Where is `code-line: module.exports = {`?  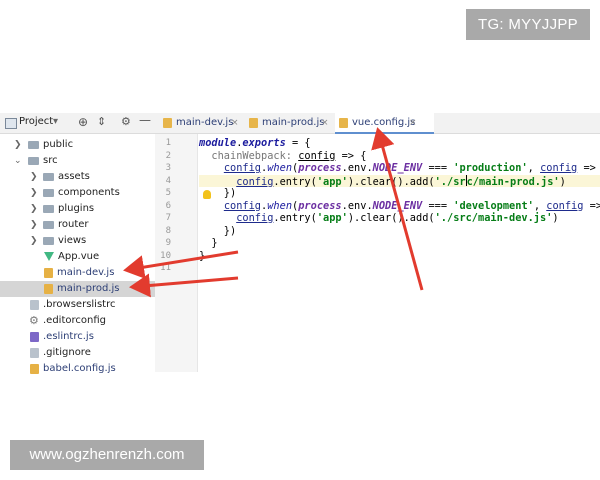 code-line: module.exports = { is located at coordinates (255, 143).